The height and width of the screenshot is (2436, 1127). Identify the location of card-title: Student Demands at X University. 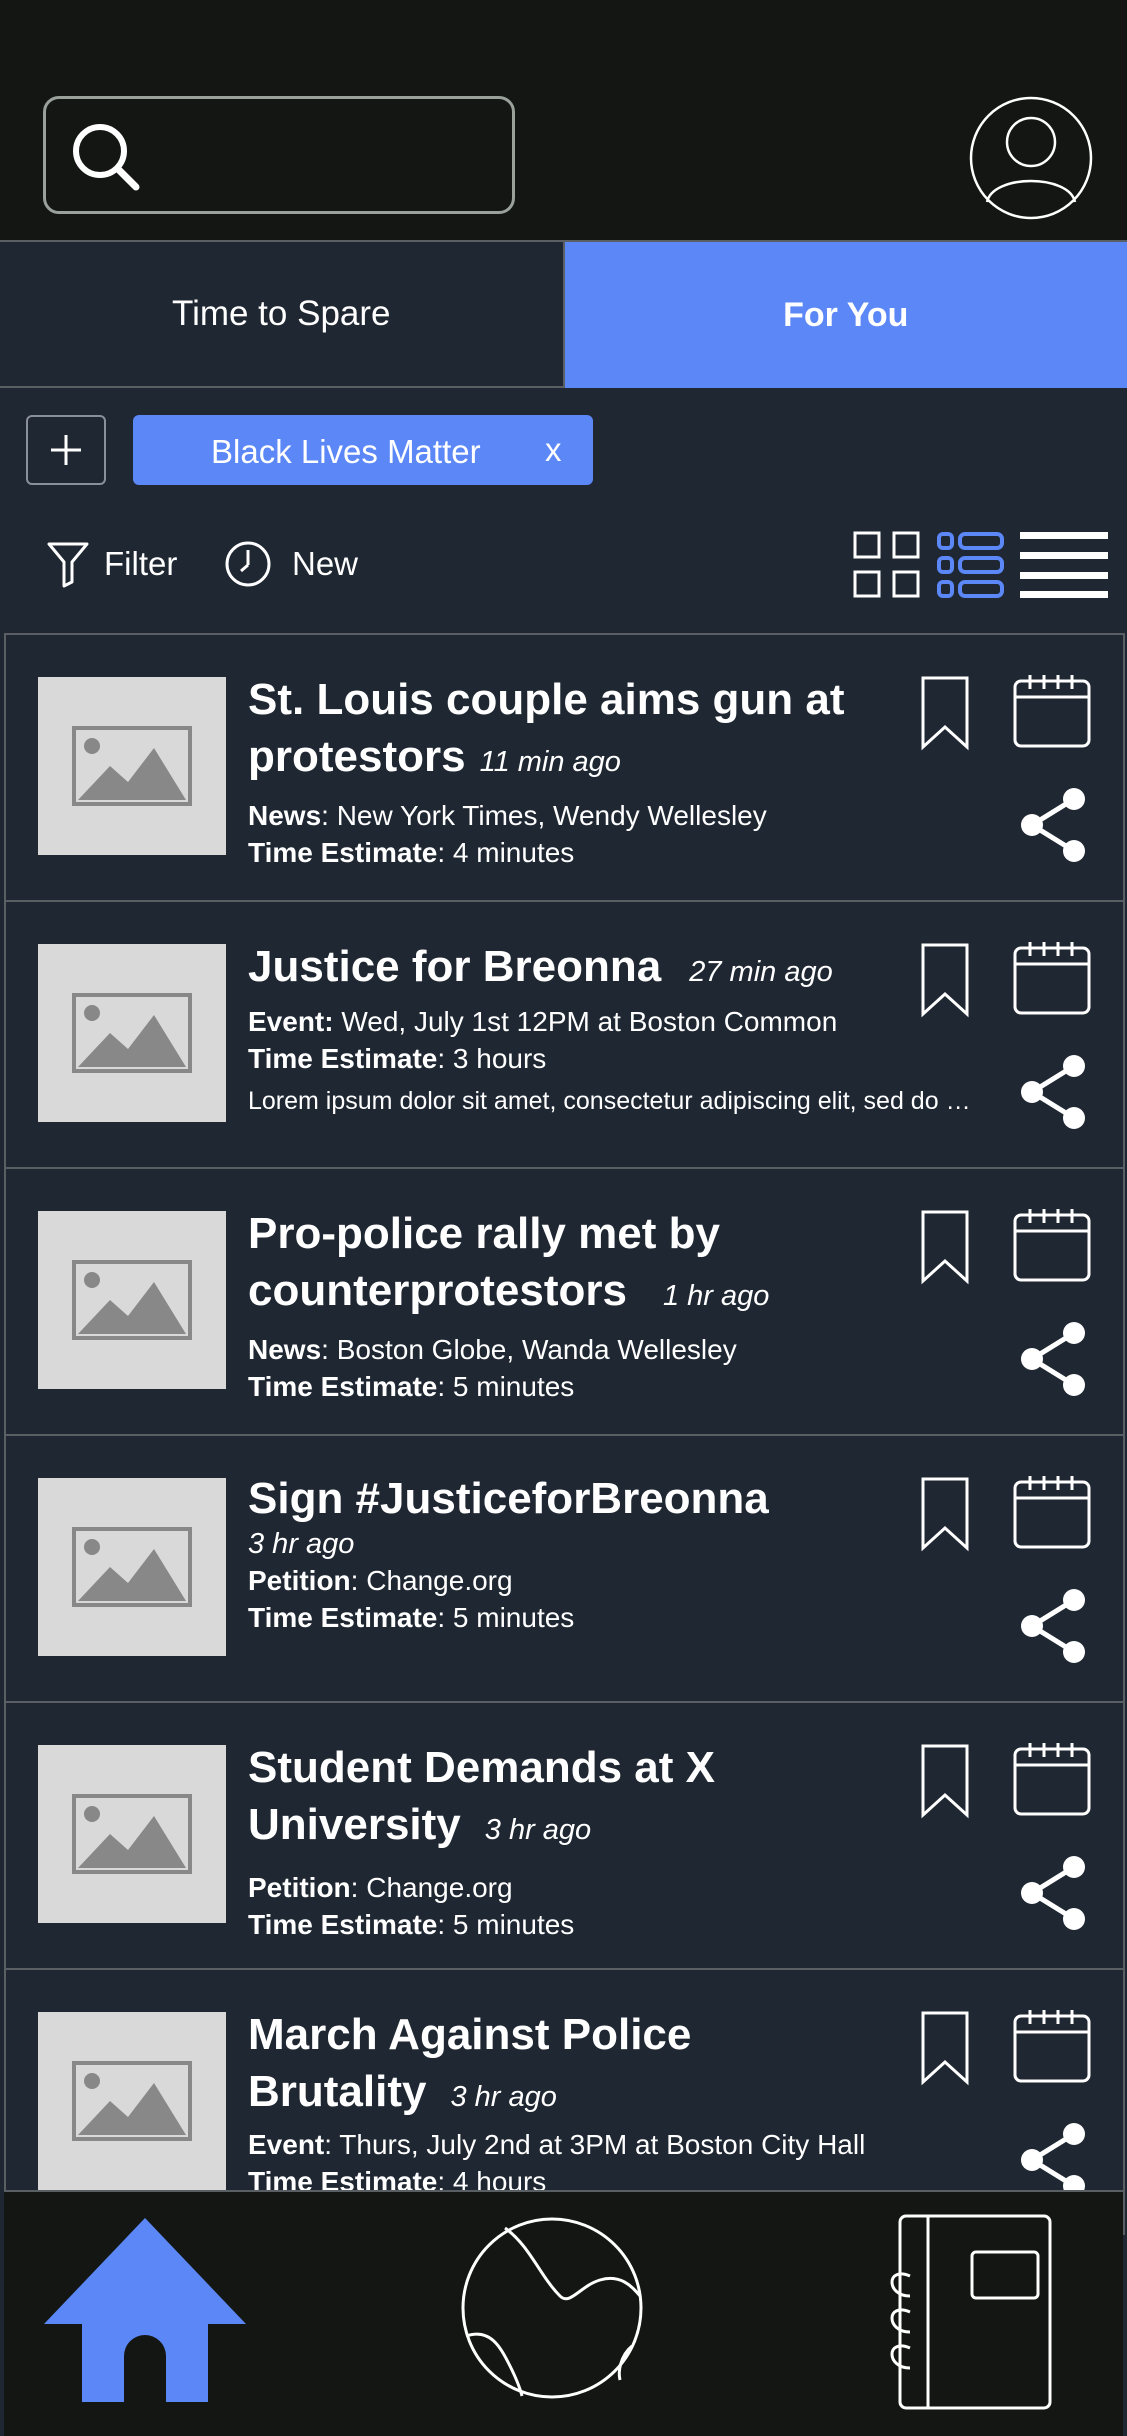
(481, 1796).